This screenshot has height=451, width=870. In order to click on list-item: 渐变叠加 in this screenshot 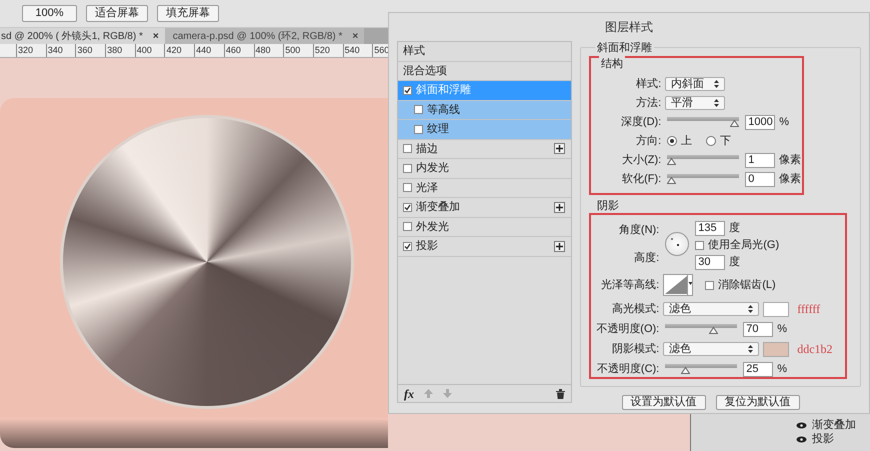, I will do `click(485, 208)`.